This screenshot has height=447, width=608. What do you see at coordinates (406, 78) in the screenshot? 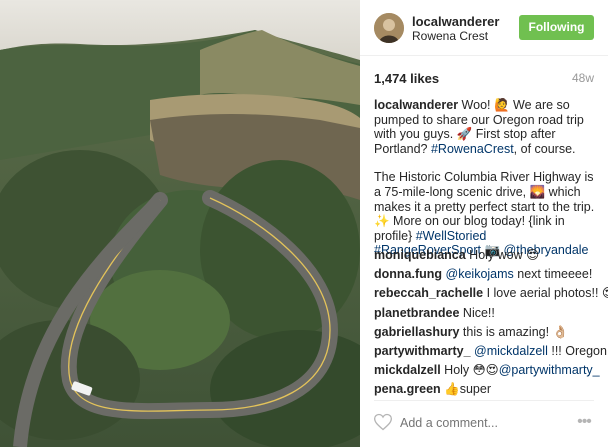
I see `likes-count: 1,474 likes` at bounding box center [406, 78].